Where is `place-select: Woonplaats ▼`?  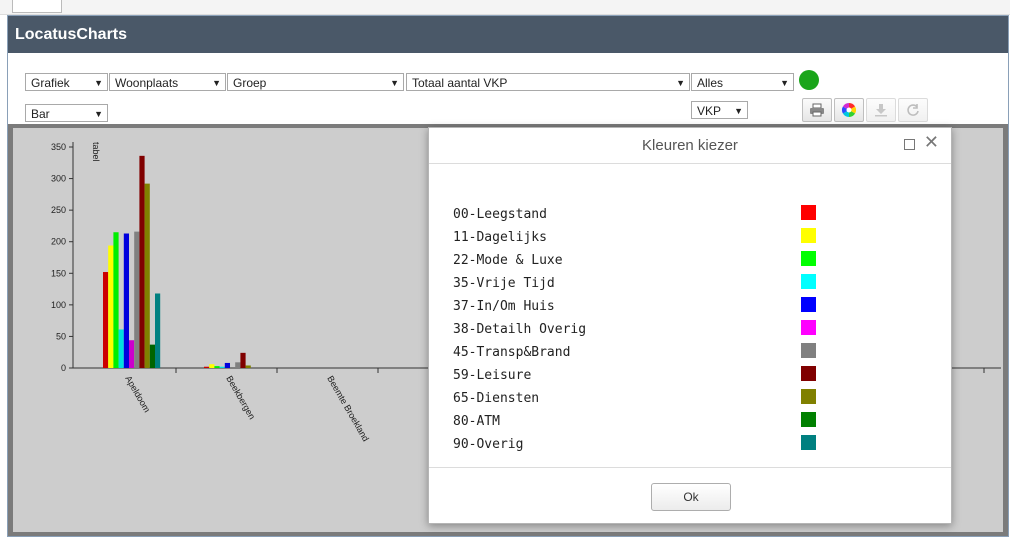 place-select: Woonplaats ▼ is located at coordinates (167, 82).